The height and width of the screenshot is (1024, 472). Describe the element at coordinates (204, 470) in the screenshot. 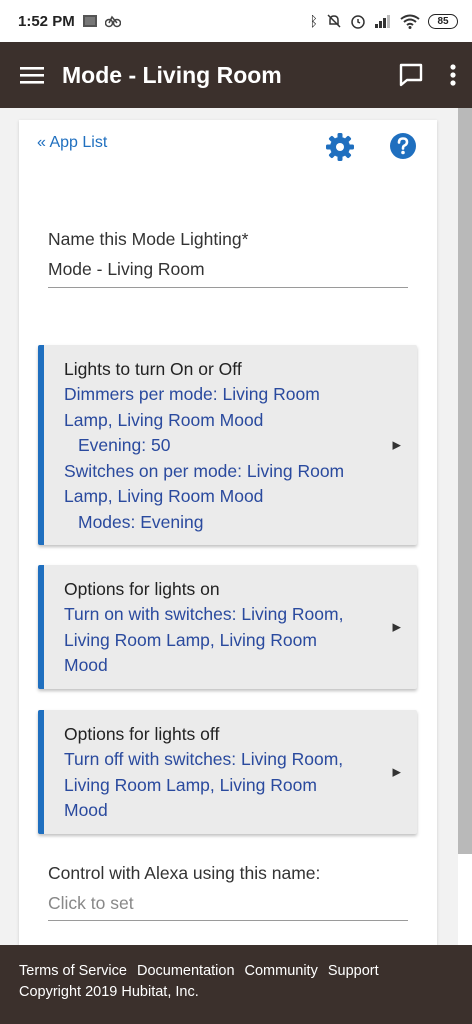

I see `card-value-line: Switches on per mode: Living Room` at that location.